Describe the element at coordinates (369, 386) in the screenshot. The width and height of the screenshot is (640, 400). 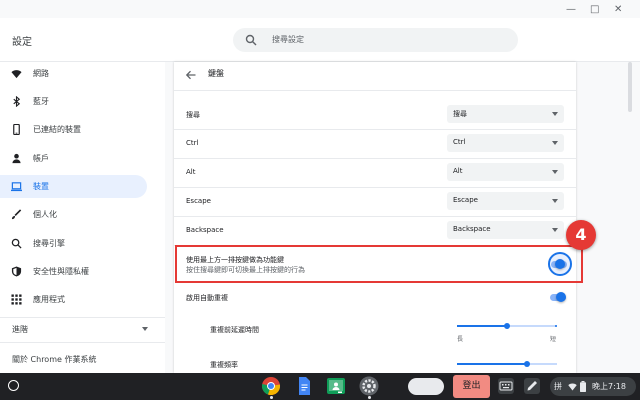
I see `settings-icon` at that location.